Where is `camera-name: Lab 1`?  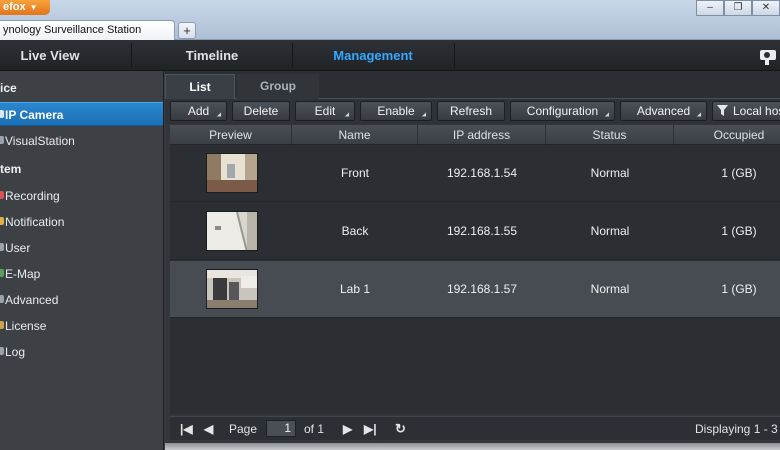
camera-name: Lab 1 is located at coordinates (355, 289).